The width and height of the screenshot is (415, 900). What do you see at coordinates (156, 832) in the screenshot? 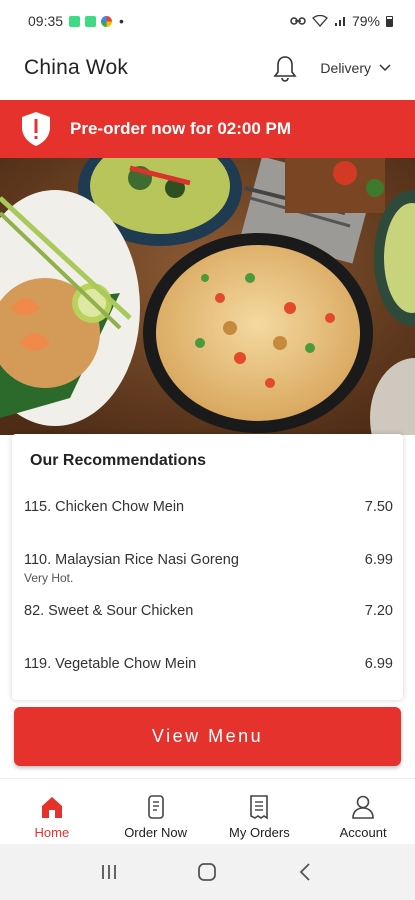
I see `nav-label: Order Now` at bounding box center [156, 832].